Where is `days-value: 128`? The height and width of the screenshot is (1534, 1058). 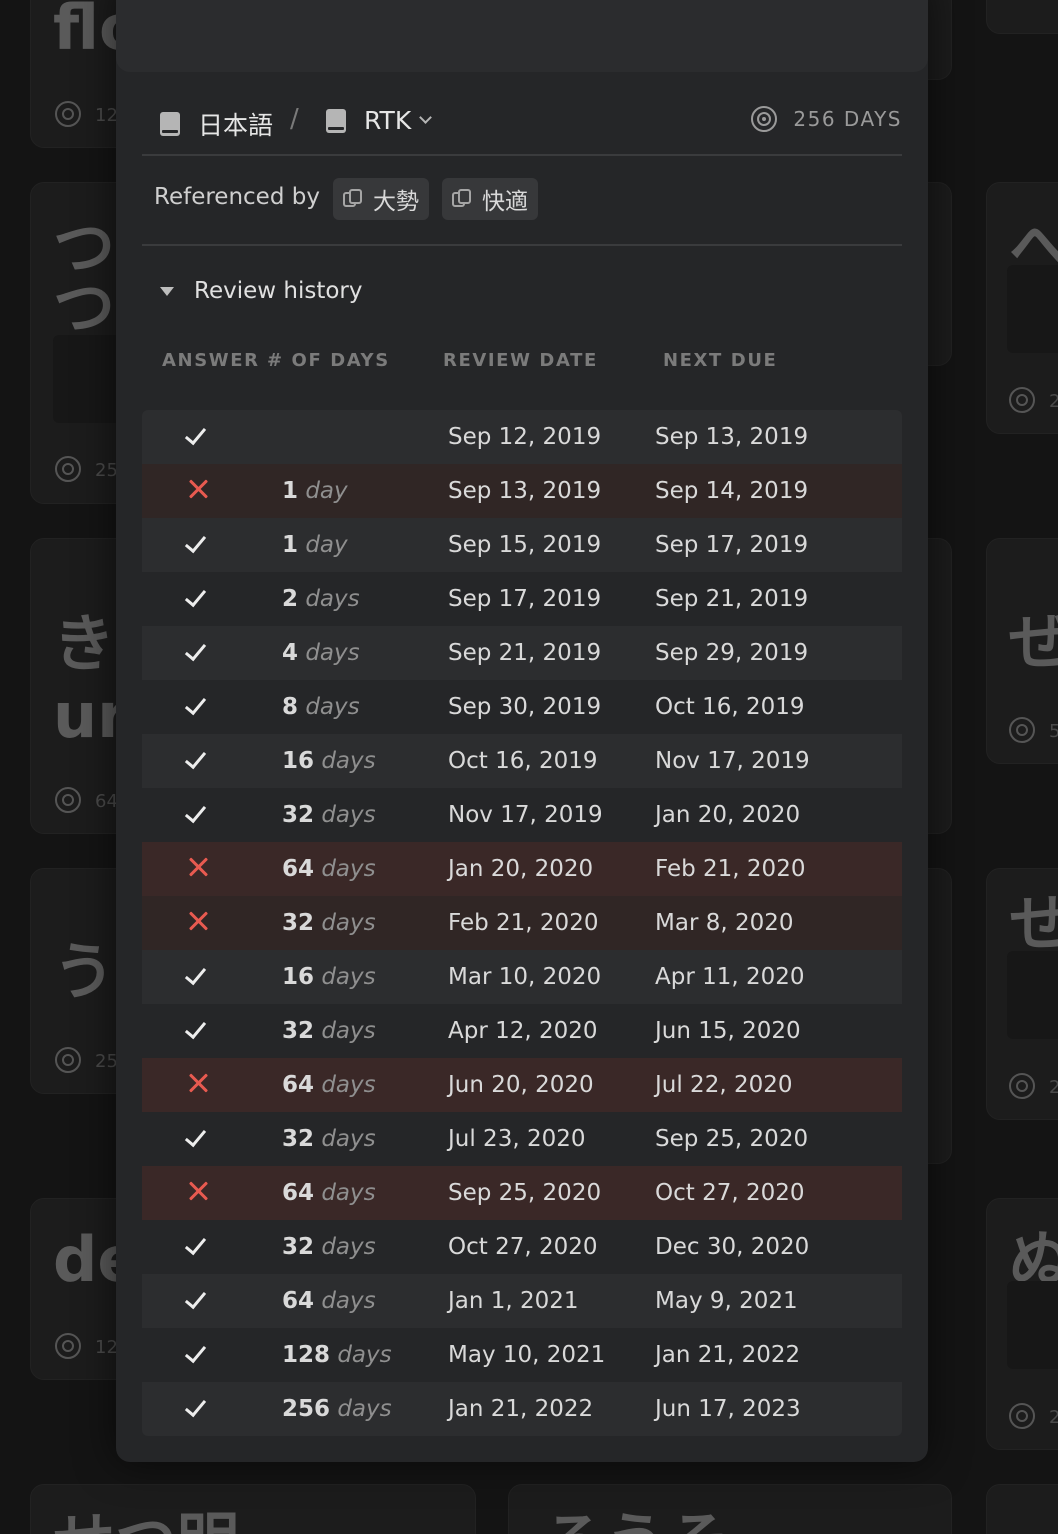
days-value: 128 is located at coordinates (306, 1355).